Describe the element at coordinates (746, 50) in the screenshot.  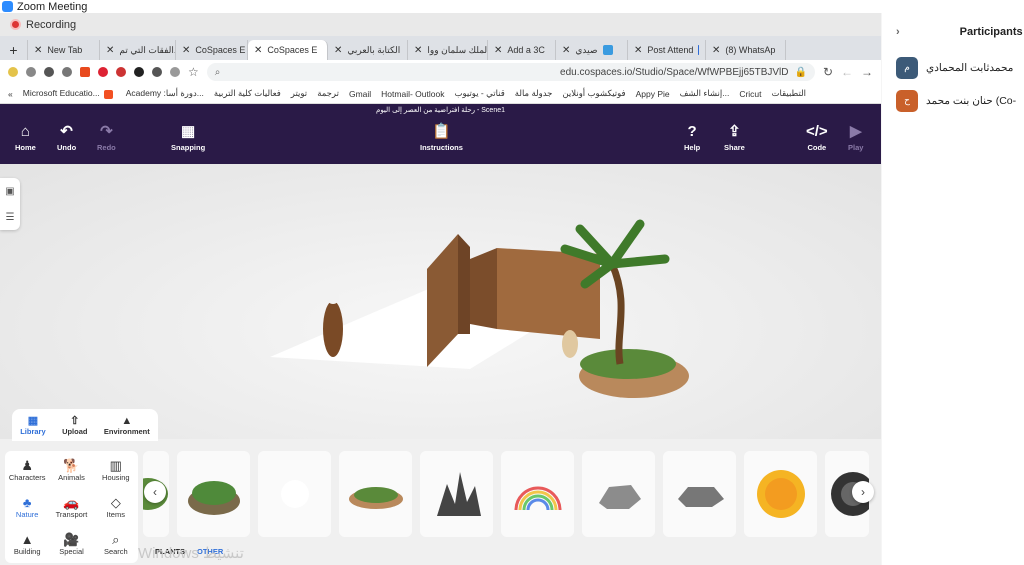
I see `browser-tab: ✕ (8) WhatsAp` at that location.